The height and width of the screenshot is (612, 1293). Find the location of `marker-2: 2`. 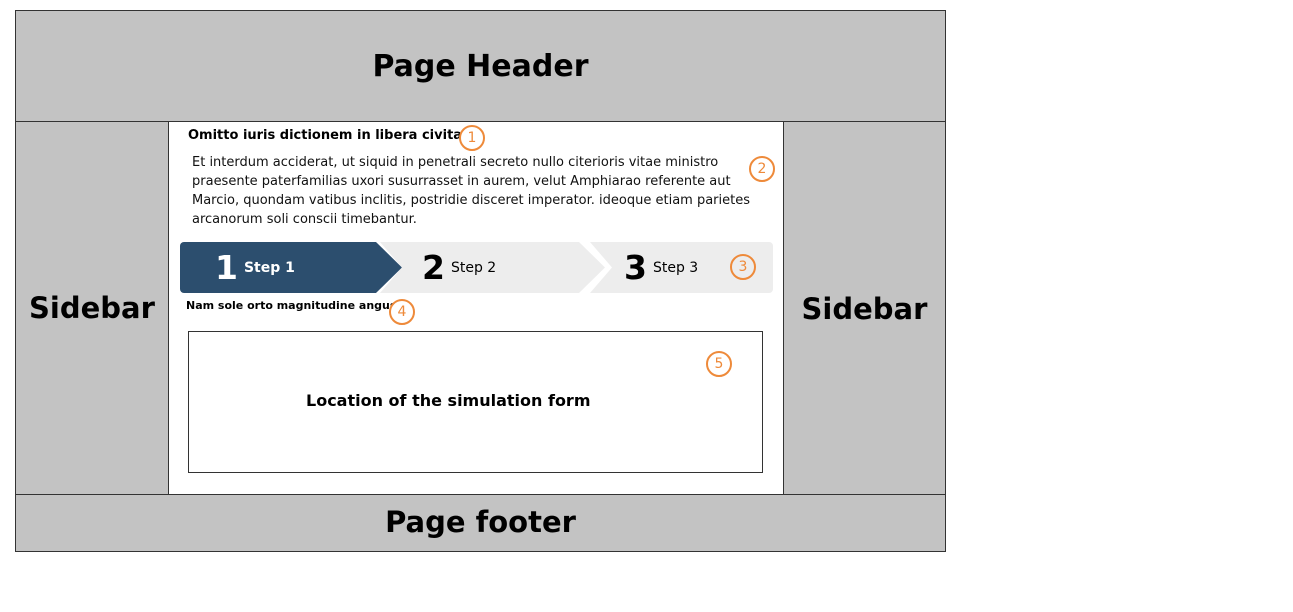

marker-2: 2 is located at coordinates (762, 169).